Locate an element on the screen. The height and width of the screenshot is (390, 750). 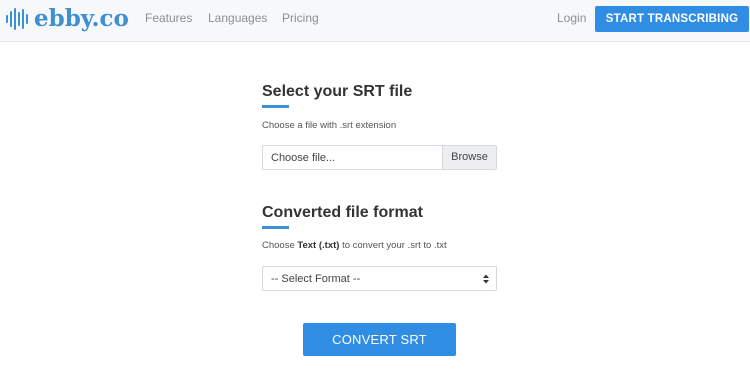
format-helper-prefix: Choose is located at coordinates (280, 245).